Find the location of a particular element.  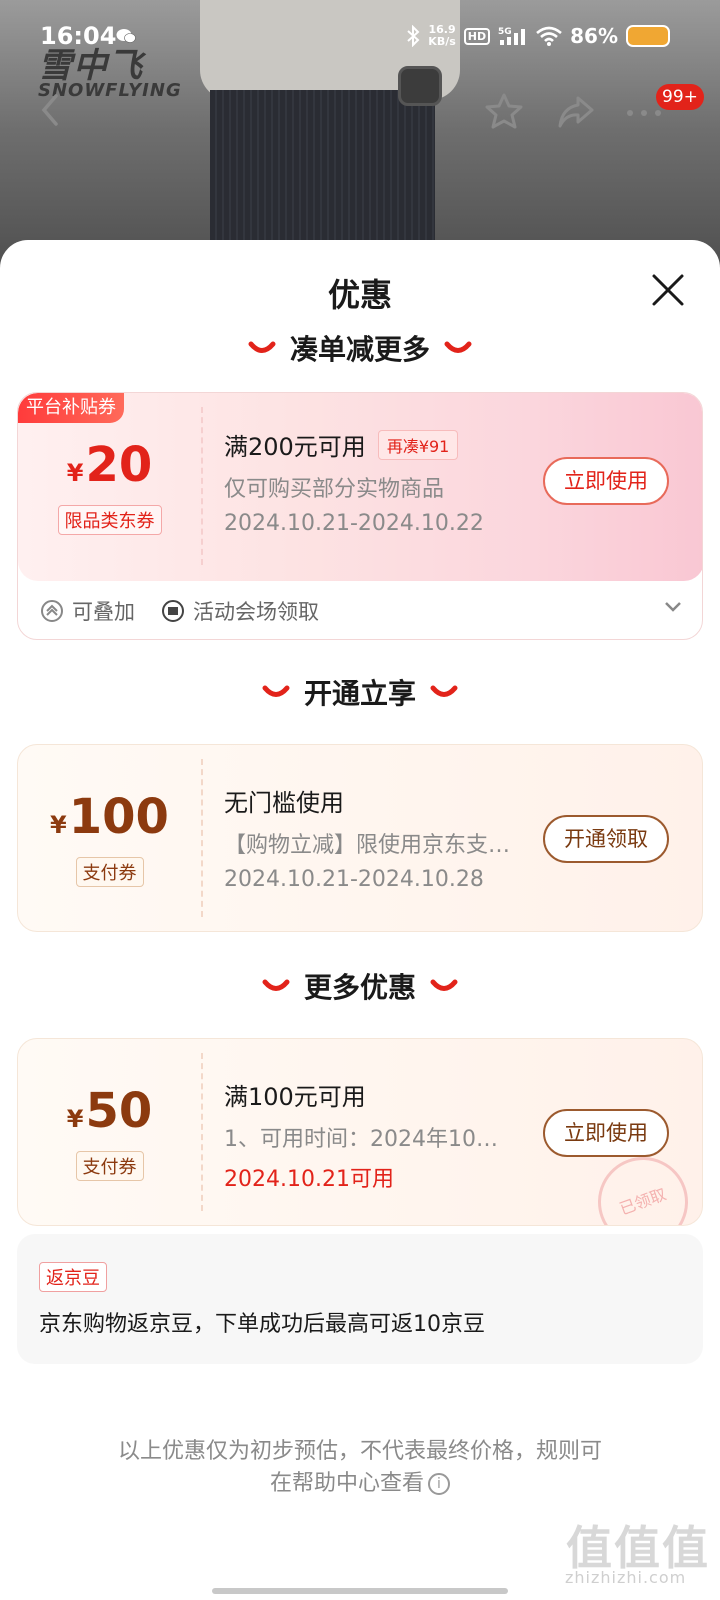

battery-percent: 86% is located at coordinates (594, 36).